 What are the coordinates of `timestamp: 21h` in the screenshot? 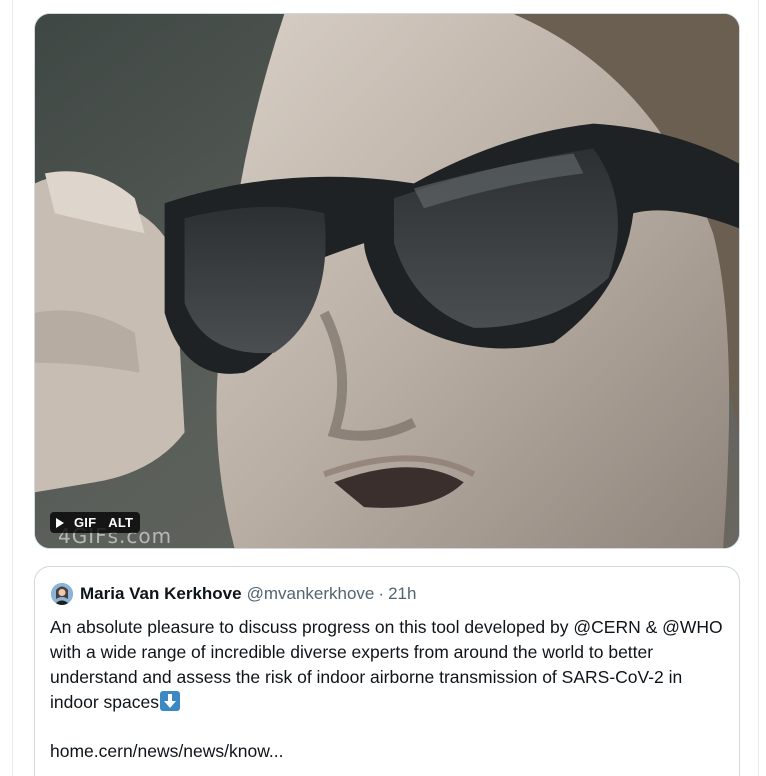 It's located at (402, 594).